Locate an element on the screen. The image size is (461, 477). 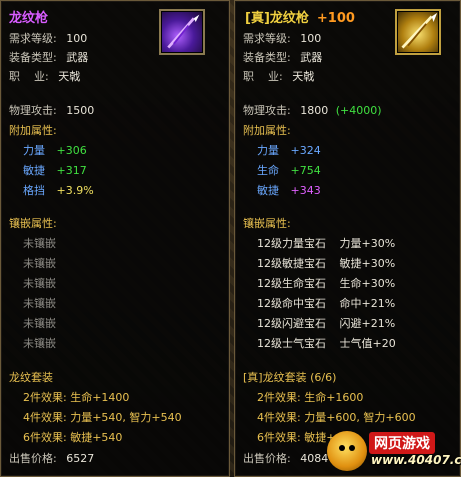
phys-attack-value: 1800 is located at coordinates (314, 110).